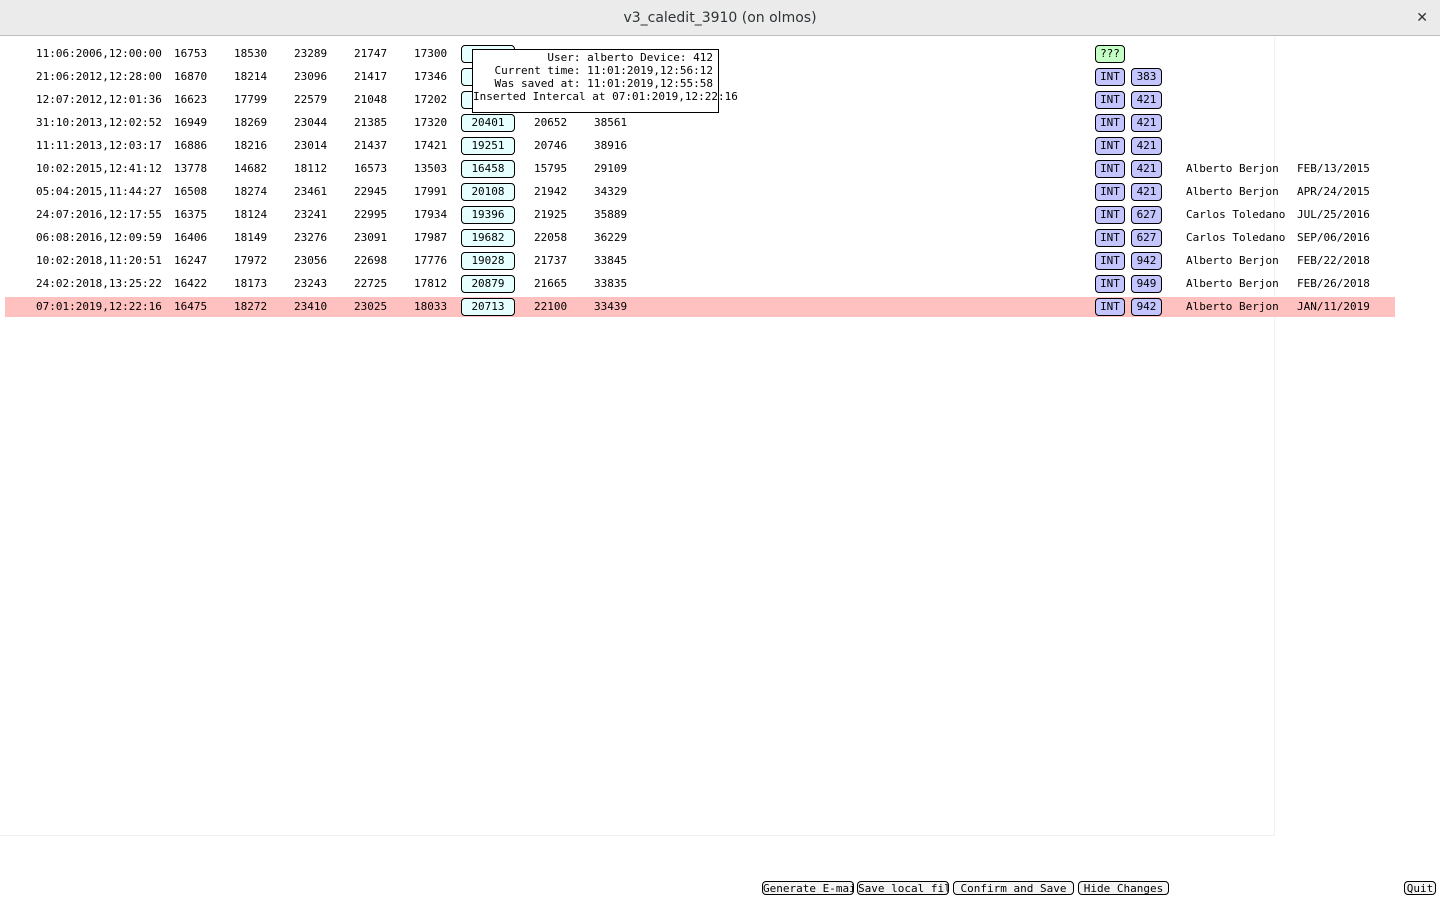  What do you see at coordinates (431, 306) in the screenshot?
I see `value-cell: 18033` at bounding box center [431, 306].